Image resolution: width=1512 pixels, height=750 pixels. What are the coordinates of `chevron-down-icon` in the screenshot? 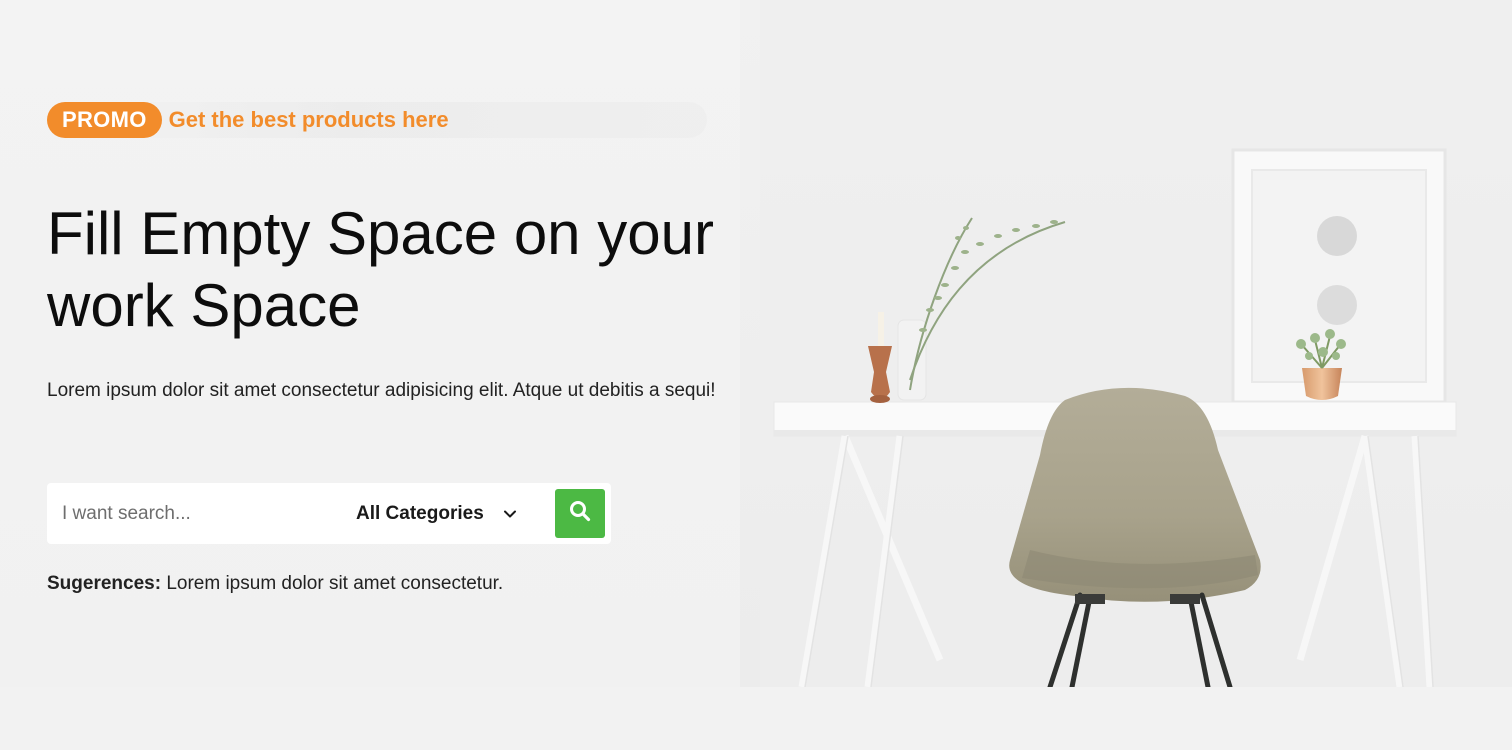 It's located at (510, 514).